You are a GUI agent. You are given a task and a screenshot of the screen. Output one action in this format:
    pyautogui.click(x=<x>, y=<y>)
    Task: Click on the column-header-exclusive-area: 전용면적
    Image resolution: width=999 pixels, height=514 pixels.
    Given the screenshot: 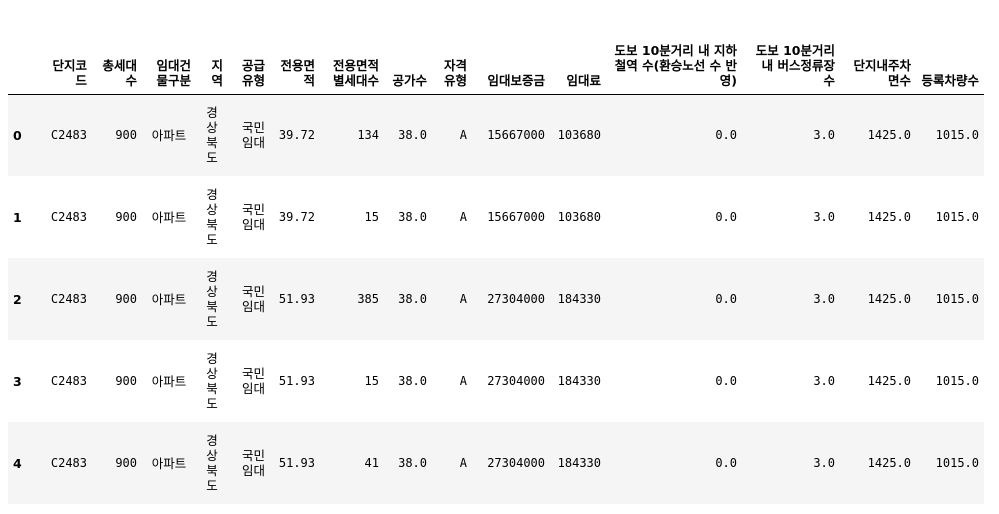 What is the action you would take?
    pyautogui.click(x=295, y=51)
    